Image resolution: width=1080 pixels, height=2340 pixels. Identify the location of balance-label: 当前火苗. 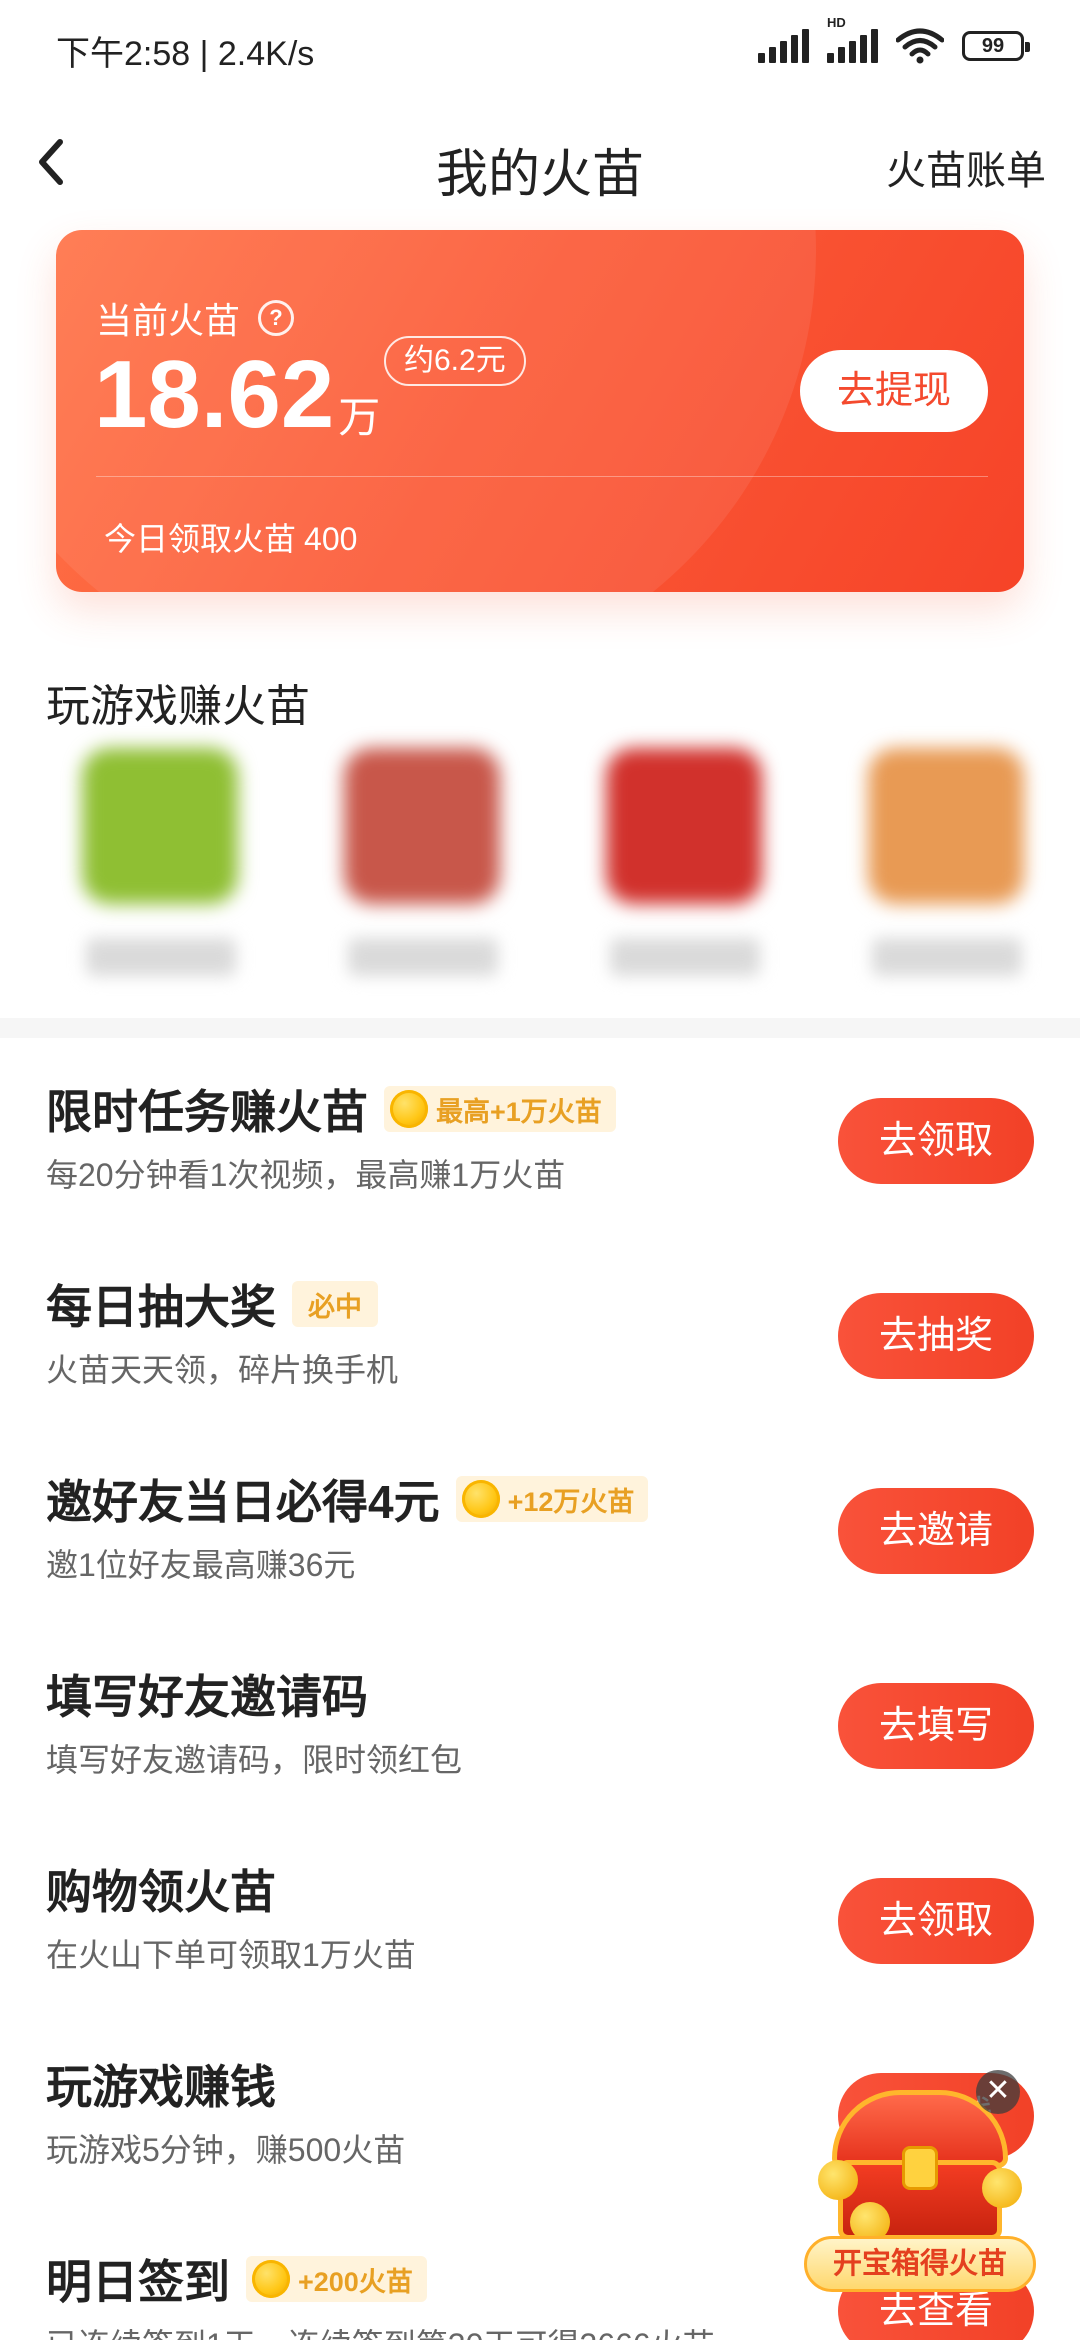
(168, 320).